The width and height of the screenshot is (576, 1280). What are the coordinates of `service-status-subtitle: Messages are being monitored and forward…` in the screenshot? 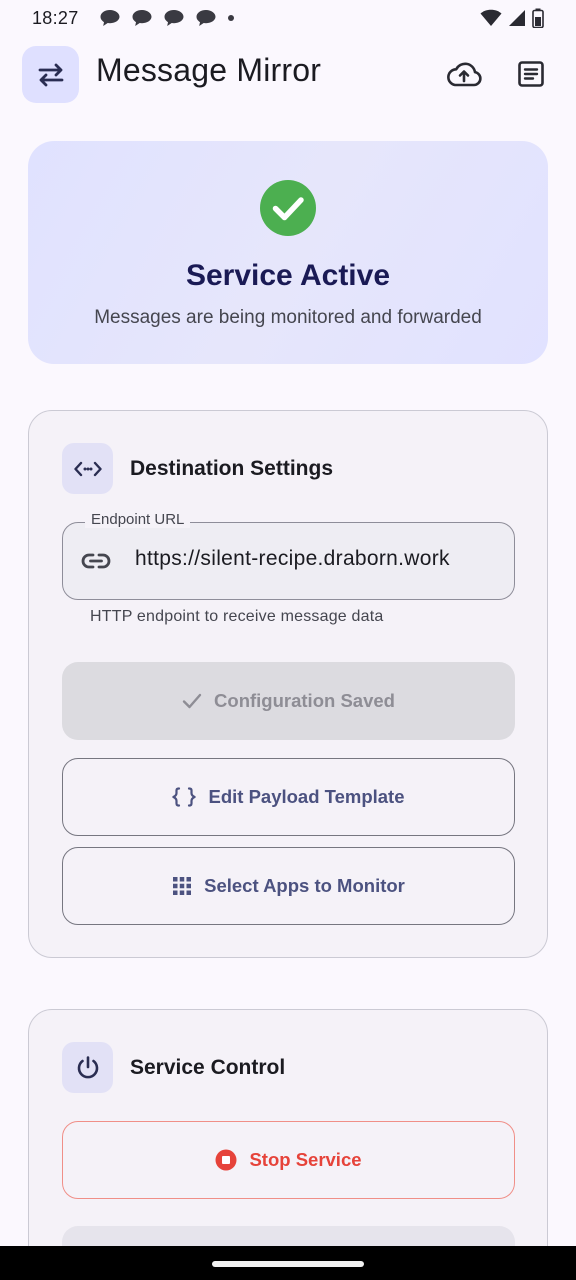 It's located at (288, 317).